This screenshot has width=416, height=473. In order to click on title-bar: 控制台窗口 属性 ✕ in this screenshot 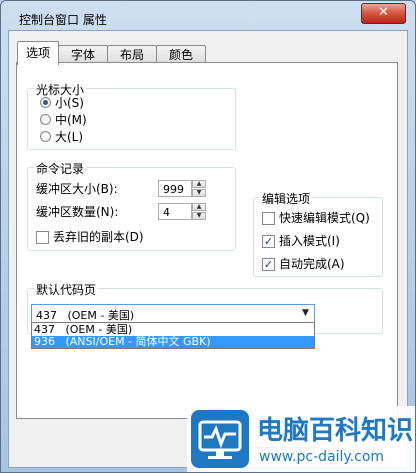, I will do `click(208, 16)`.